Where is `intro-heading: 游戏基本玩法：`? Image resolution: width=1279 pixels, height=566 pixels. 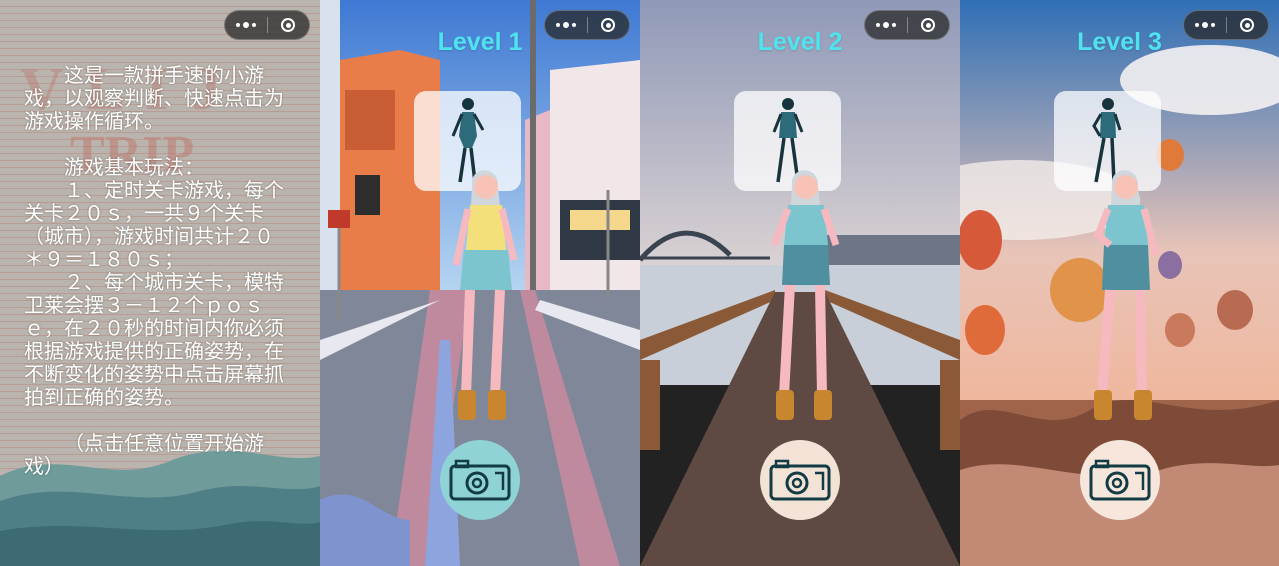
intro-heading: 游戏基本玩法： is located at coordinates (134, 167).